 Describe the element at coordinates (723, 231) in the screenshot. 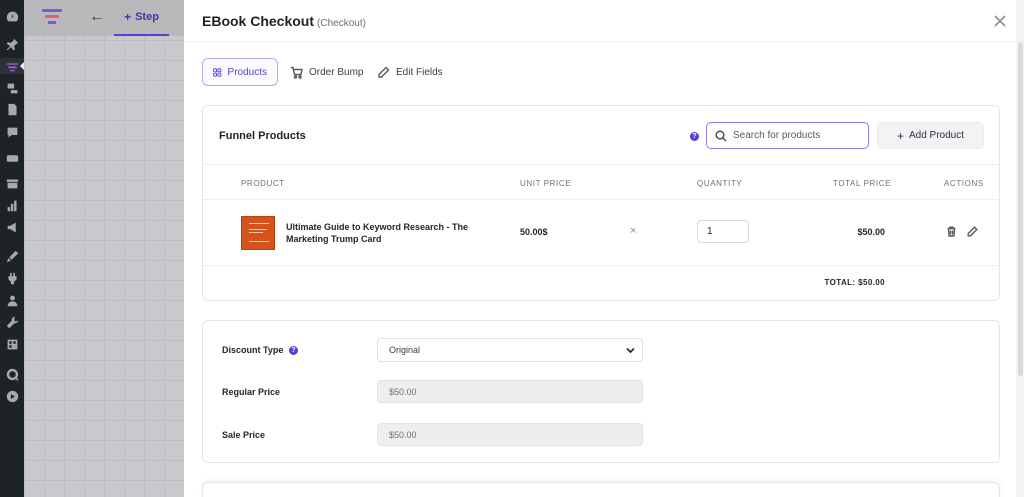

I see `quantity-input` at that location.